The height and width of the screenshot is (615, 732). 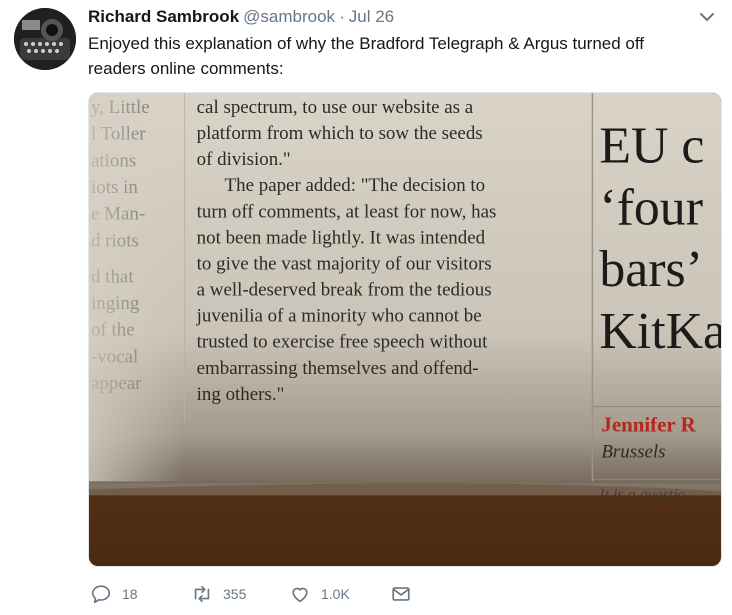 What do you see at coordinates (371, 16) in the screenshot?
I see `tweet-date: Jul 26` at bounding box center [371, 16].